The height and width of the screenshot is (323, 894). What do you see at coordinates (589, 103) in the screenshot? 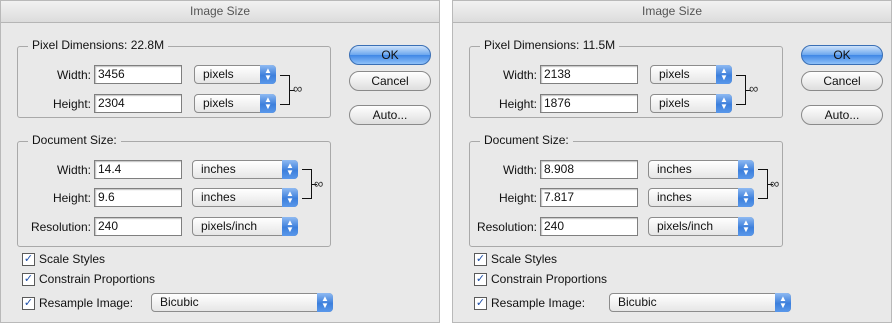
I see `pixel-height-input: 1876` at bounding box center [589, 103].